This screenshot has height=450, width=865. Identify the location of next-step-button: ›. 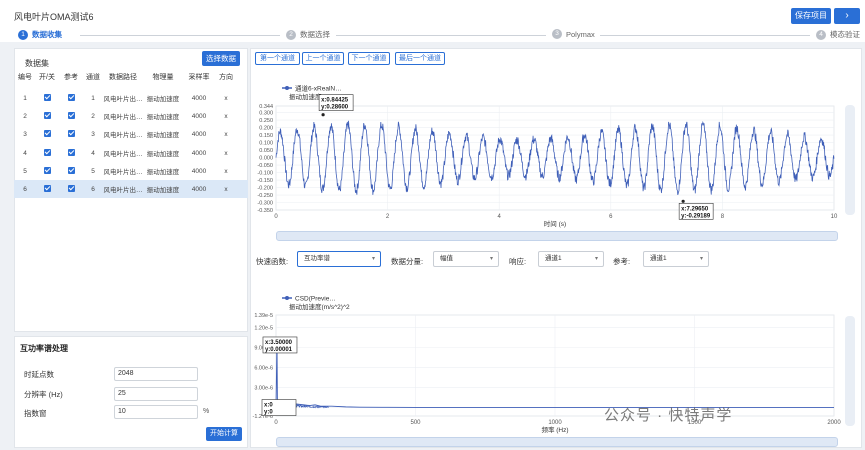
(847, 16).